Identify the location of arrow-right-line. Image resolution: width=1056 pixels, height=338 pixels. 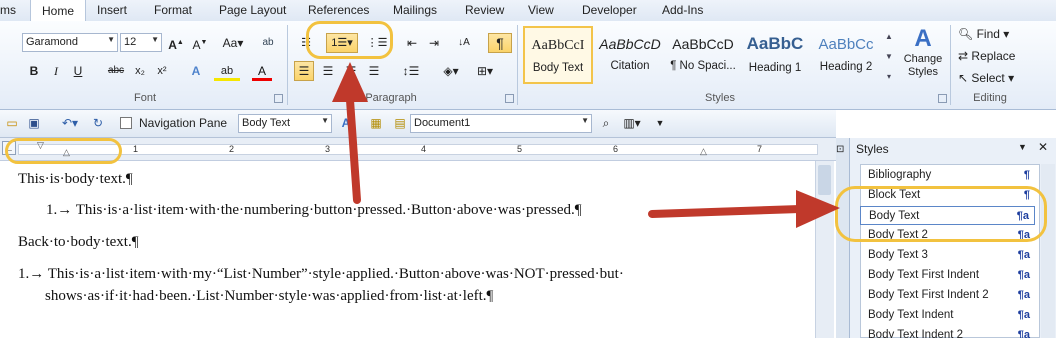
(726, 211).